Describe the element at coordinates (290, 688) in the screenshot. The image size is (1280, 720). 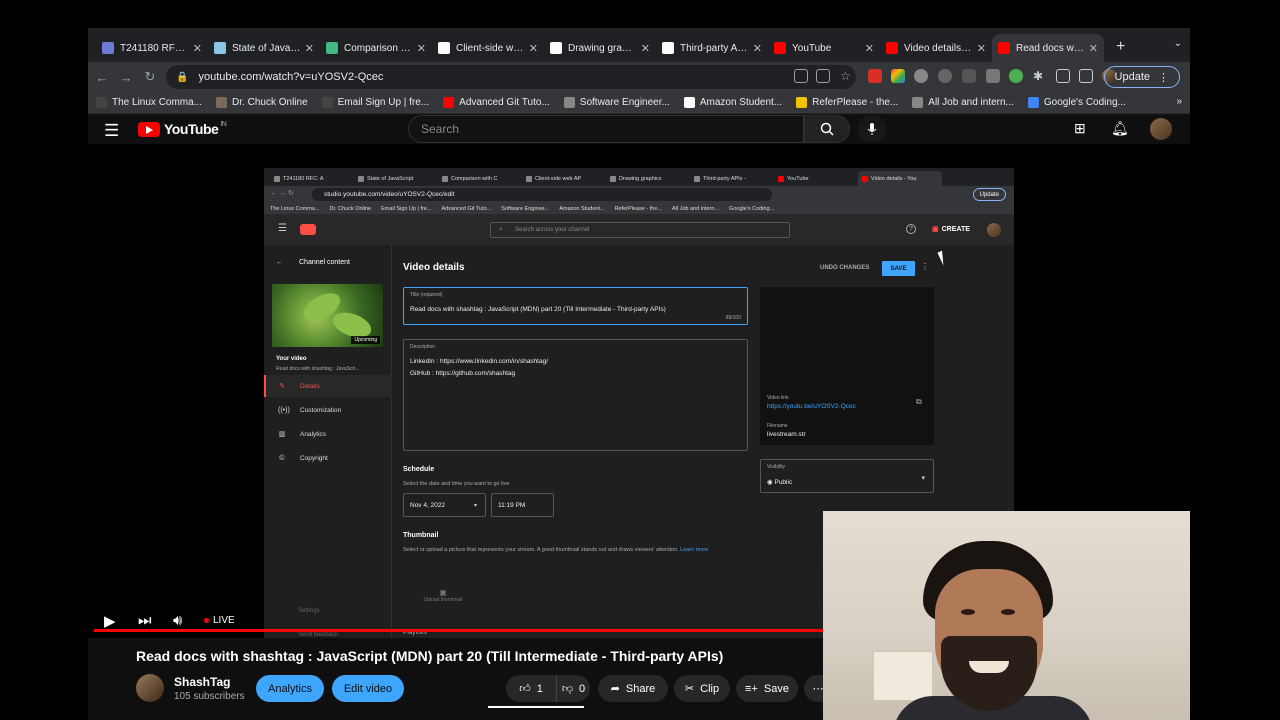
I see `analytics-button: Analytics` at that location.